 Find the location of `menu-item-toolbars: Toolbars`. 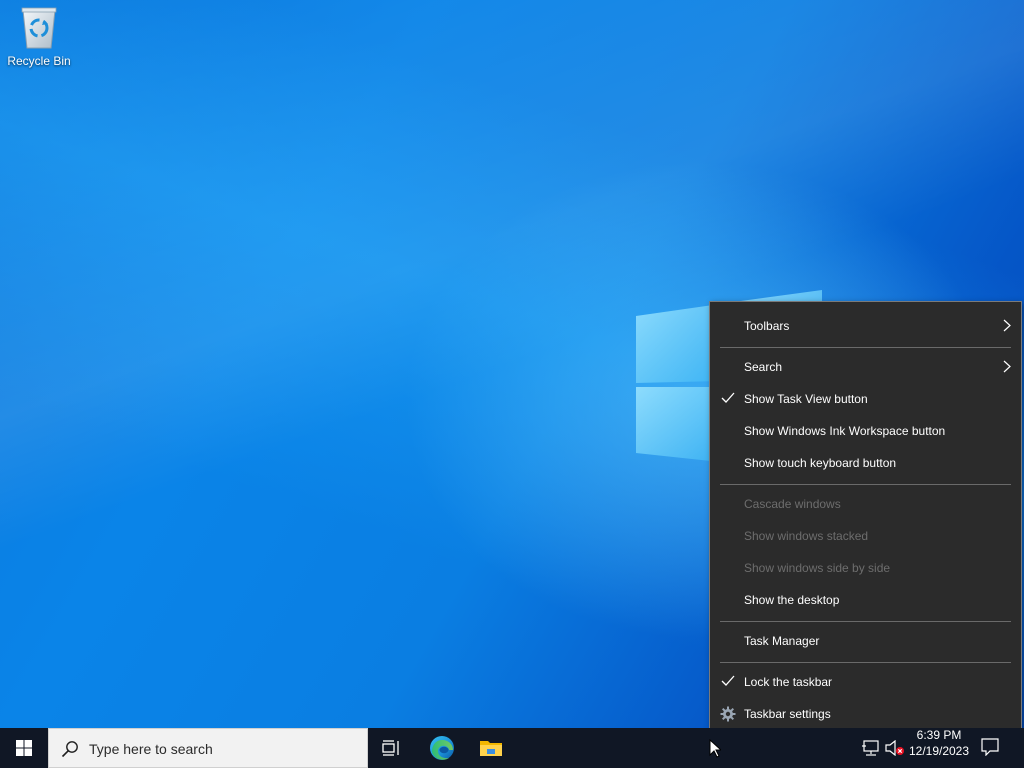

menu-item-toolbars: Toolbars is located at coordinates (865, 326).